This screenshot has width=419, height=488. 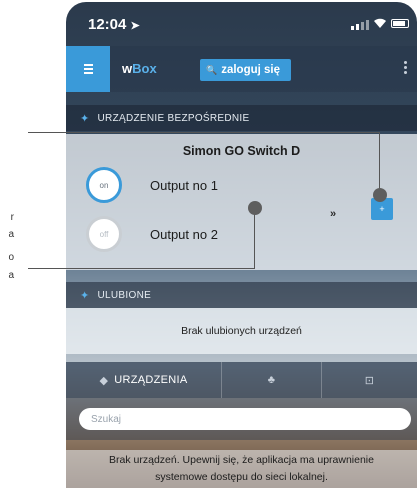 I want to click on status-bar: 12:04 ➤, so click(x=241, y=24).